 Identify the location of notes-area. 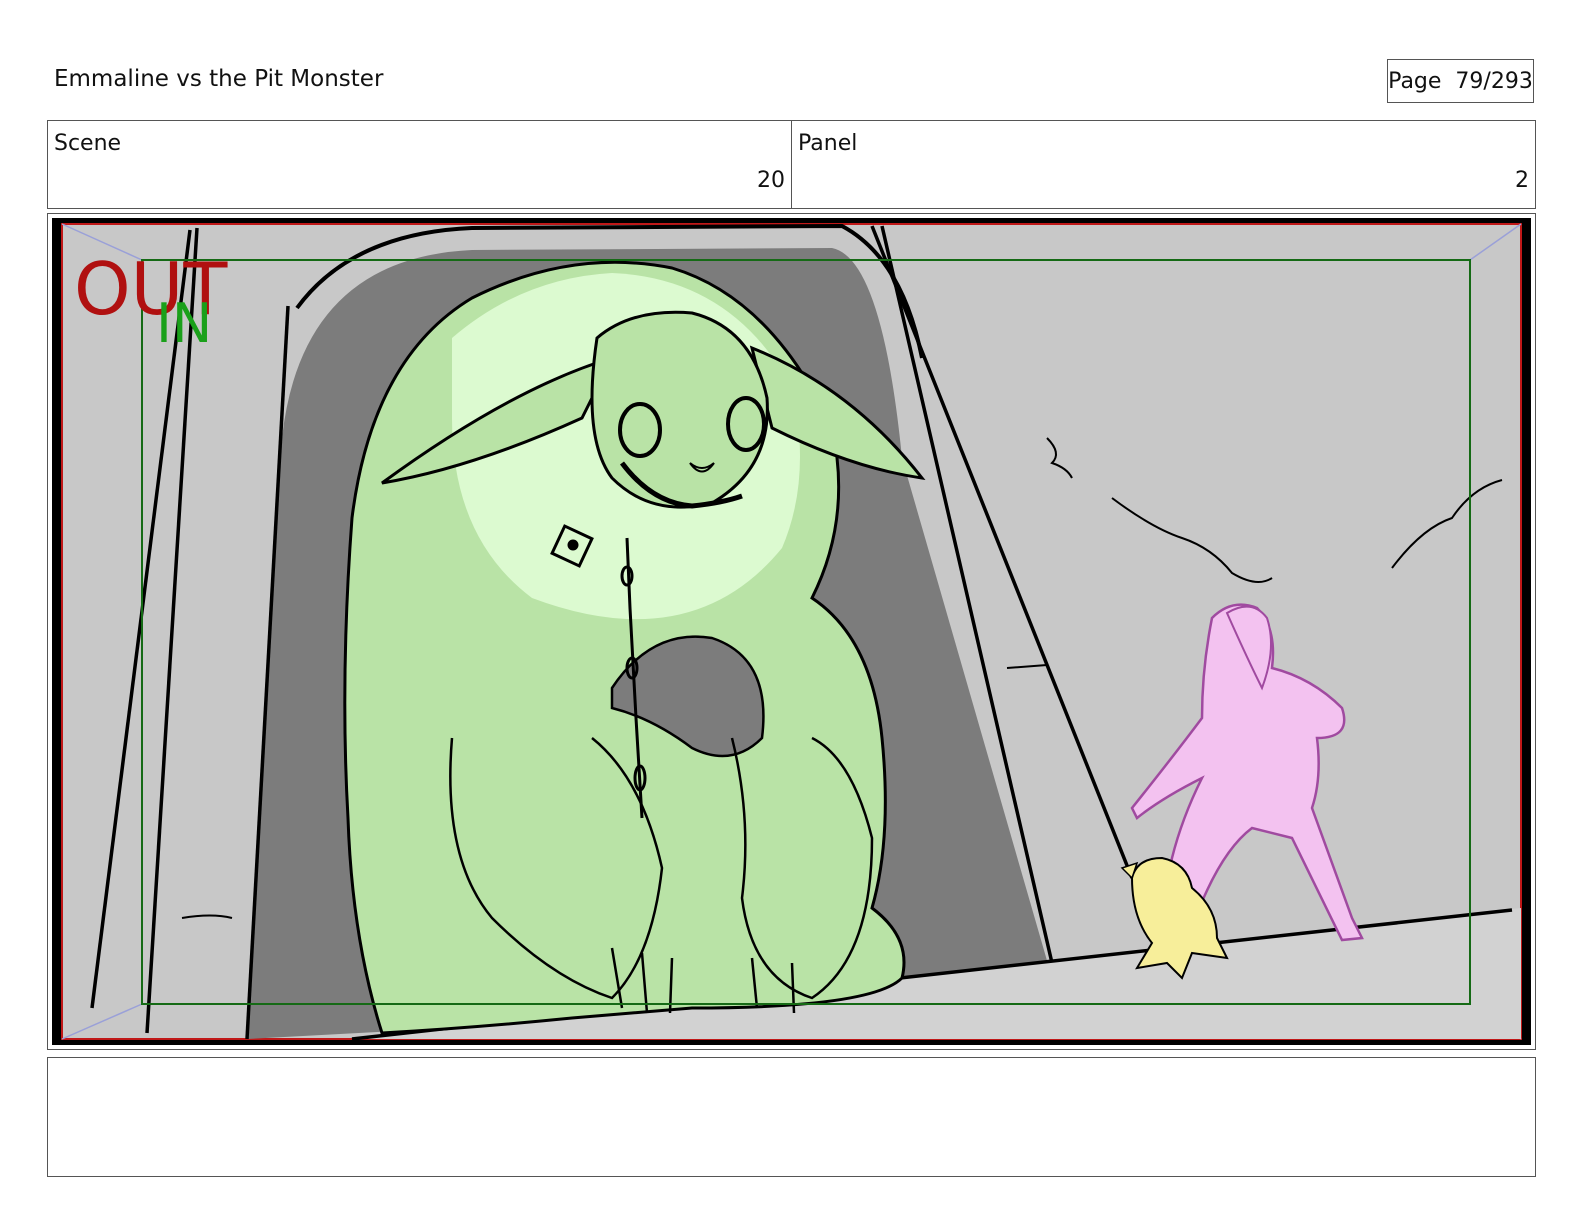
(791, 1117).